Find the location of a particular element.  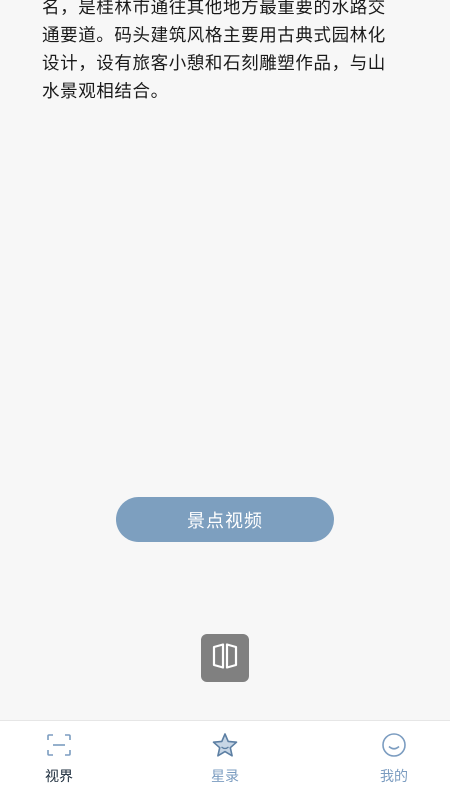

intro-line: 通要道。码头建筑风格主要用古典式园林化 is located at coordinates (214, 36).